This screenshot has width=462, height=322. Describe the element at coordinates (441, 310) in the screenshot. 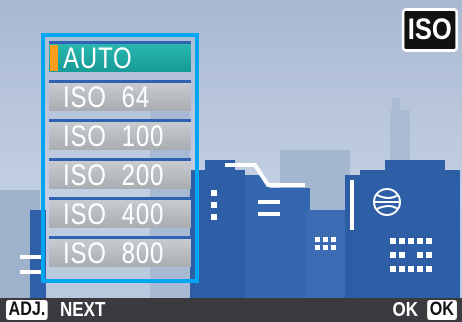

I see `ok-button-key: OK` at that location.